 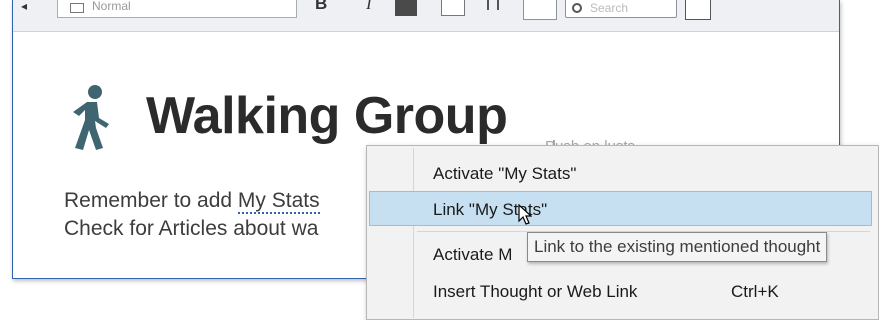 What do you see at coordinates (91, 117) in the screenshot?
I see `walking-person-icon` at bounding box center [91, 117].